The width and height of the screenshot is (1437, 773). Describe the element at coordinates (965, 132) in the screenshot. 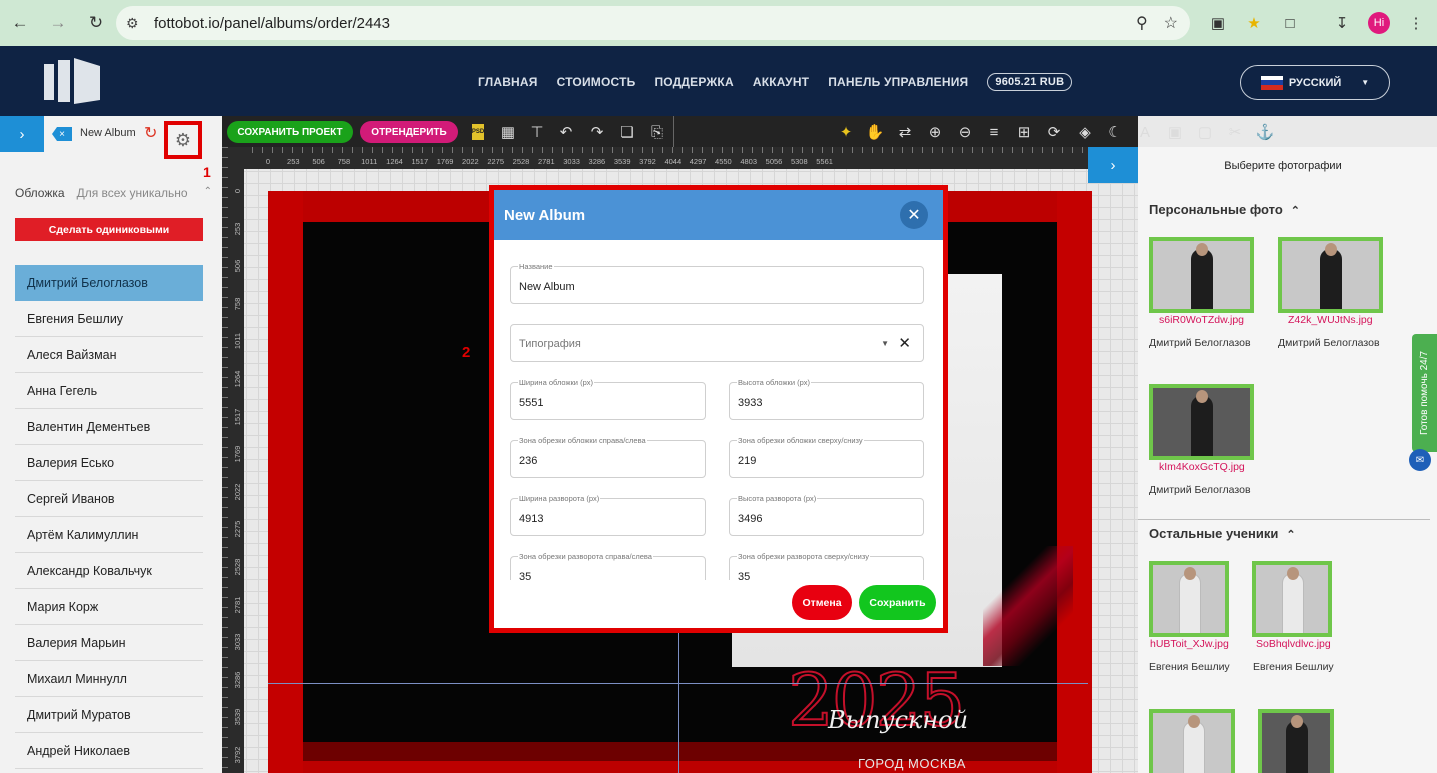

I see `zoom-out-icon: ⊖` at that location.